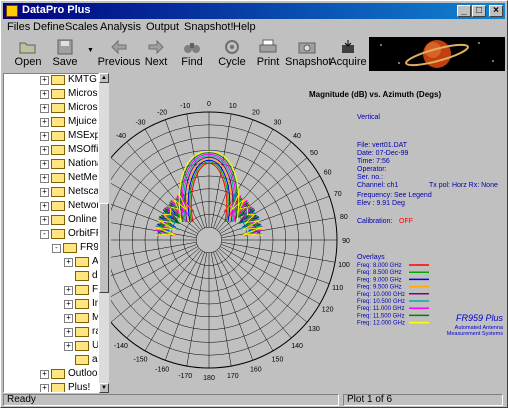  What do you see at coordinates (389, 302) in the screenshot?
I see `overlay-freq-value: 10.500 GHz` at bounding box center [389, 302].